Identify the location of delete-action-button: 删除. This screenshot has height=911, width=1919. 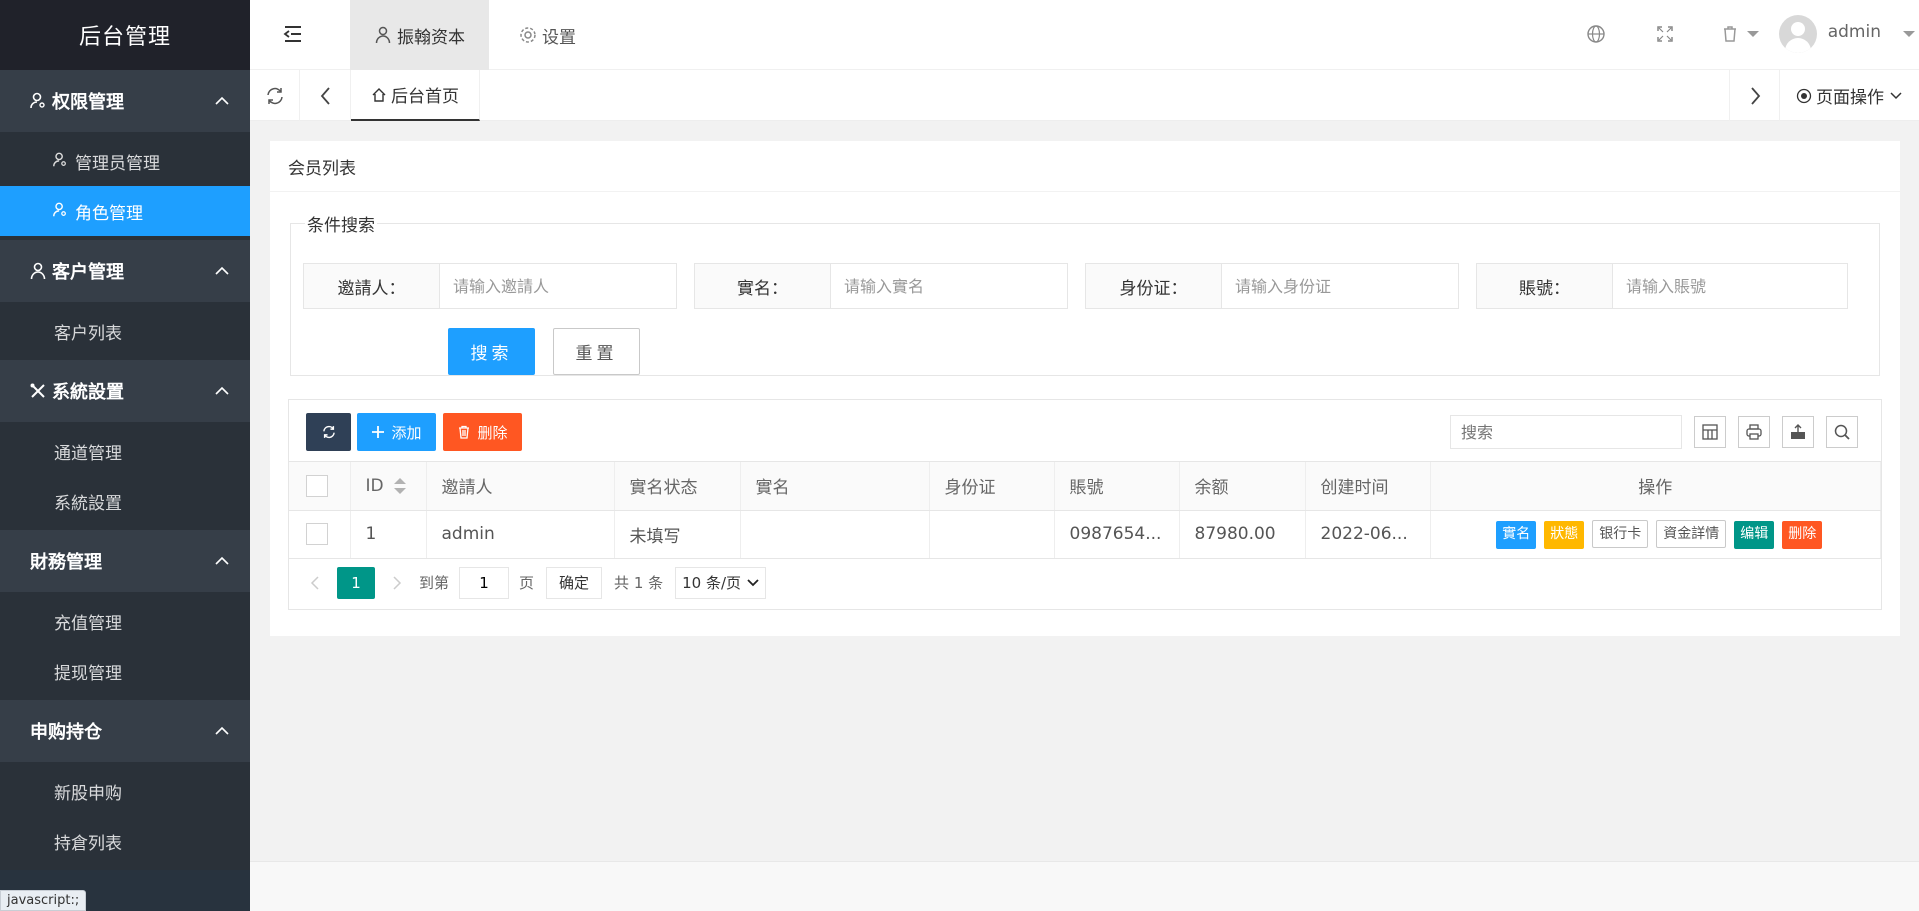
(1802, 534).